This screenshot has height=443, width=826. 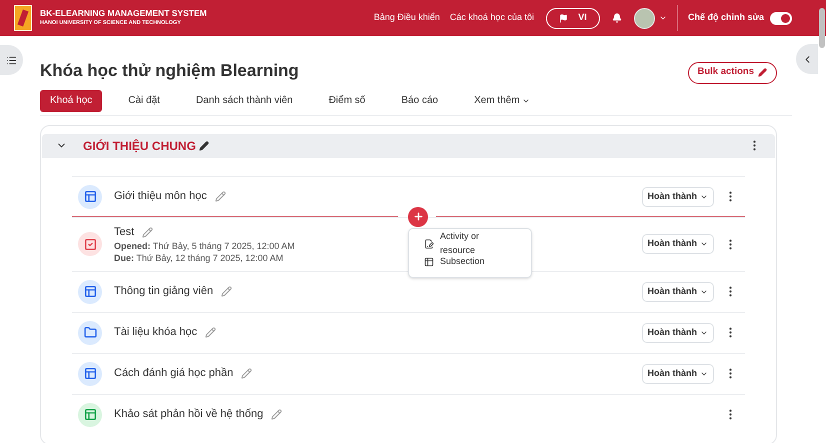 What do you see at coordinates (244, 101) in the screenshot?
I see `tab: Danh sách thành viên` at bounding box center [244, 101].